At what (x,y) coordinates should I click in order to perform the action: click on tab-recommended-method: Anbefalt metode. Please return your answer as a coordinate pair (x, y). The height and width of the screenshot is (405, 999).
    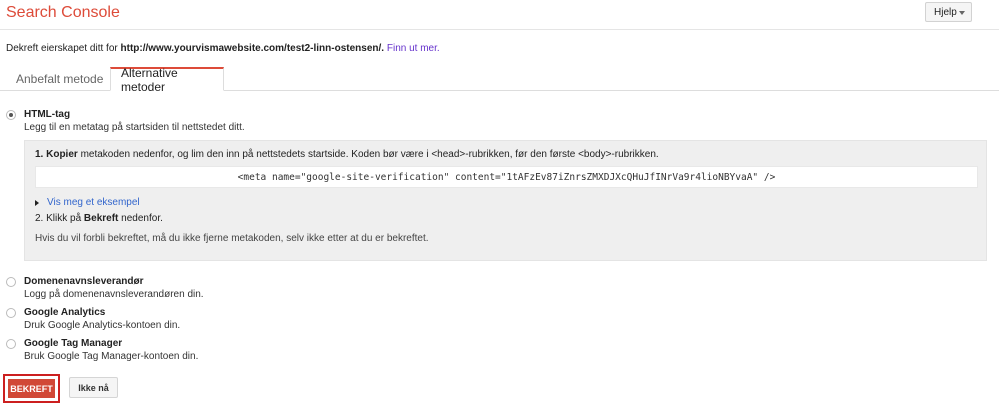
    Looking at the image, I should click on (56, 78).